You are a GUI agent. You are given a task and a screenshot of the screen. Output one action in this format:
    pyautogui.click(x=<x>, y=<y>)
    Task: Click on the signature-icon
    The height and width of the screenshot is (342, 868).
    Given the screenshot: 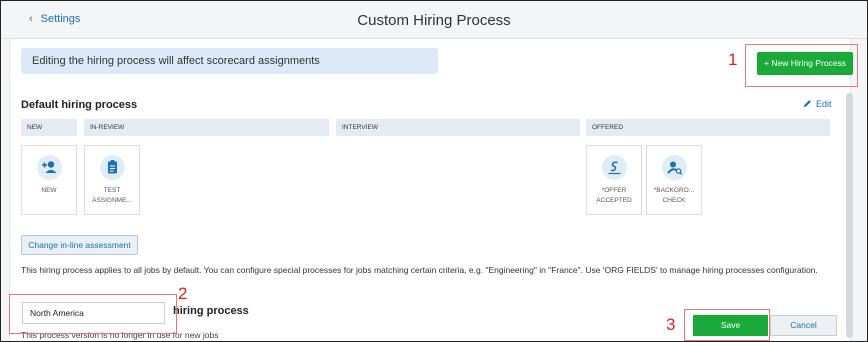 What is the action you would take?
    pyautogui.click(x=614, y=167)
    